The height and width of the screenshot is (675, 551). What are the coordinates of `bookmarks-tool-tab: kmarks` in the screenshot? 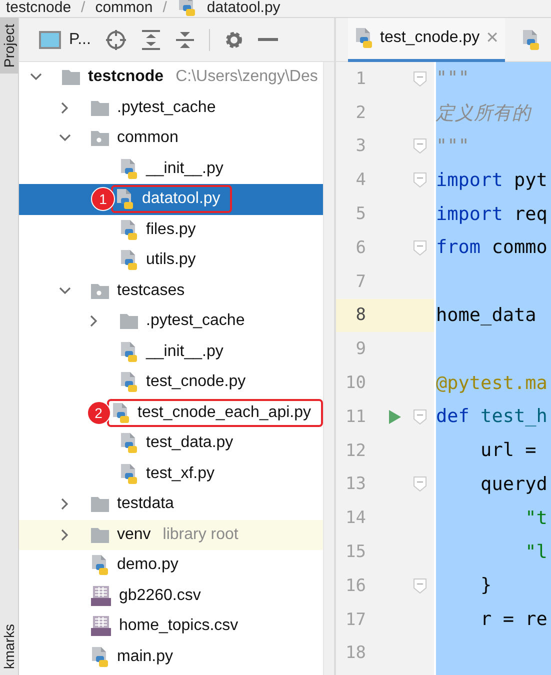 It's located at (9, 646).